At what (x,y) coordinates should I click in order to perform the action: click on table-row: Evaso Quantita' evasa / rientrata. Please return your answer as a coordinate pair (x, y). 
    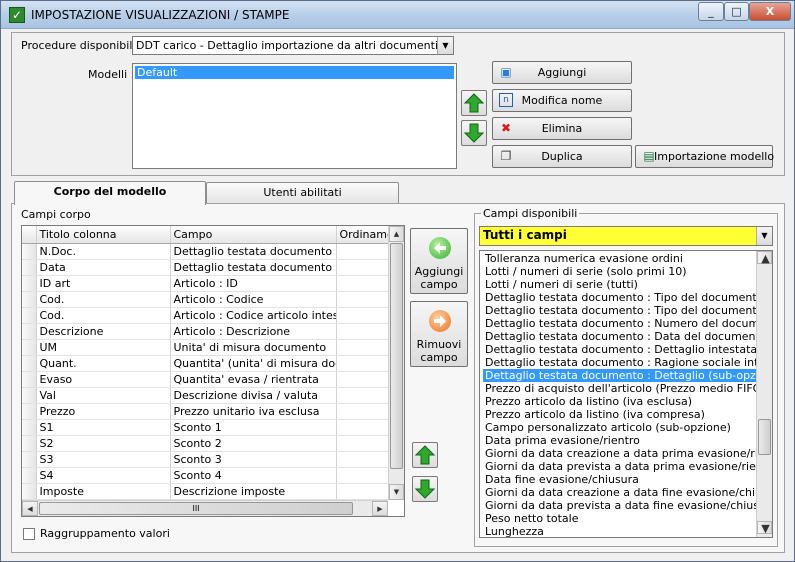
    Looking at the image, I should click on (206, 379).